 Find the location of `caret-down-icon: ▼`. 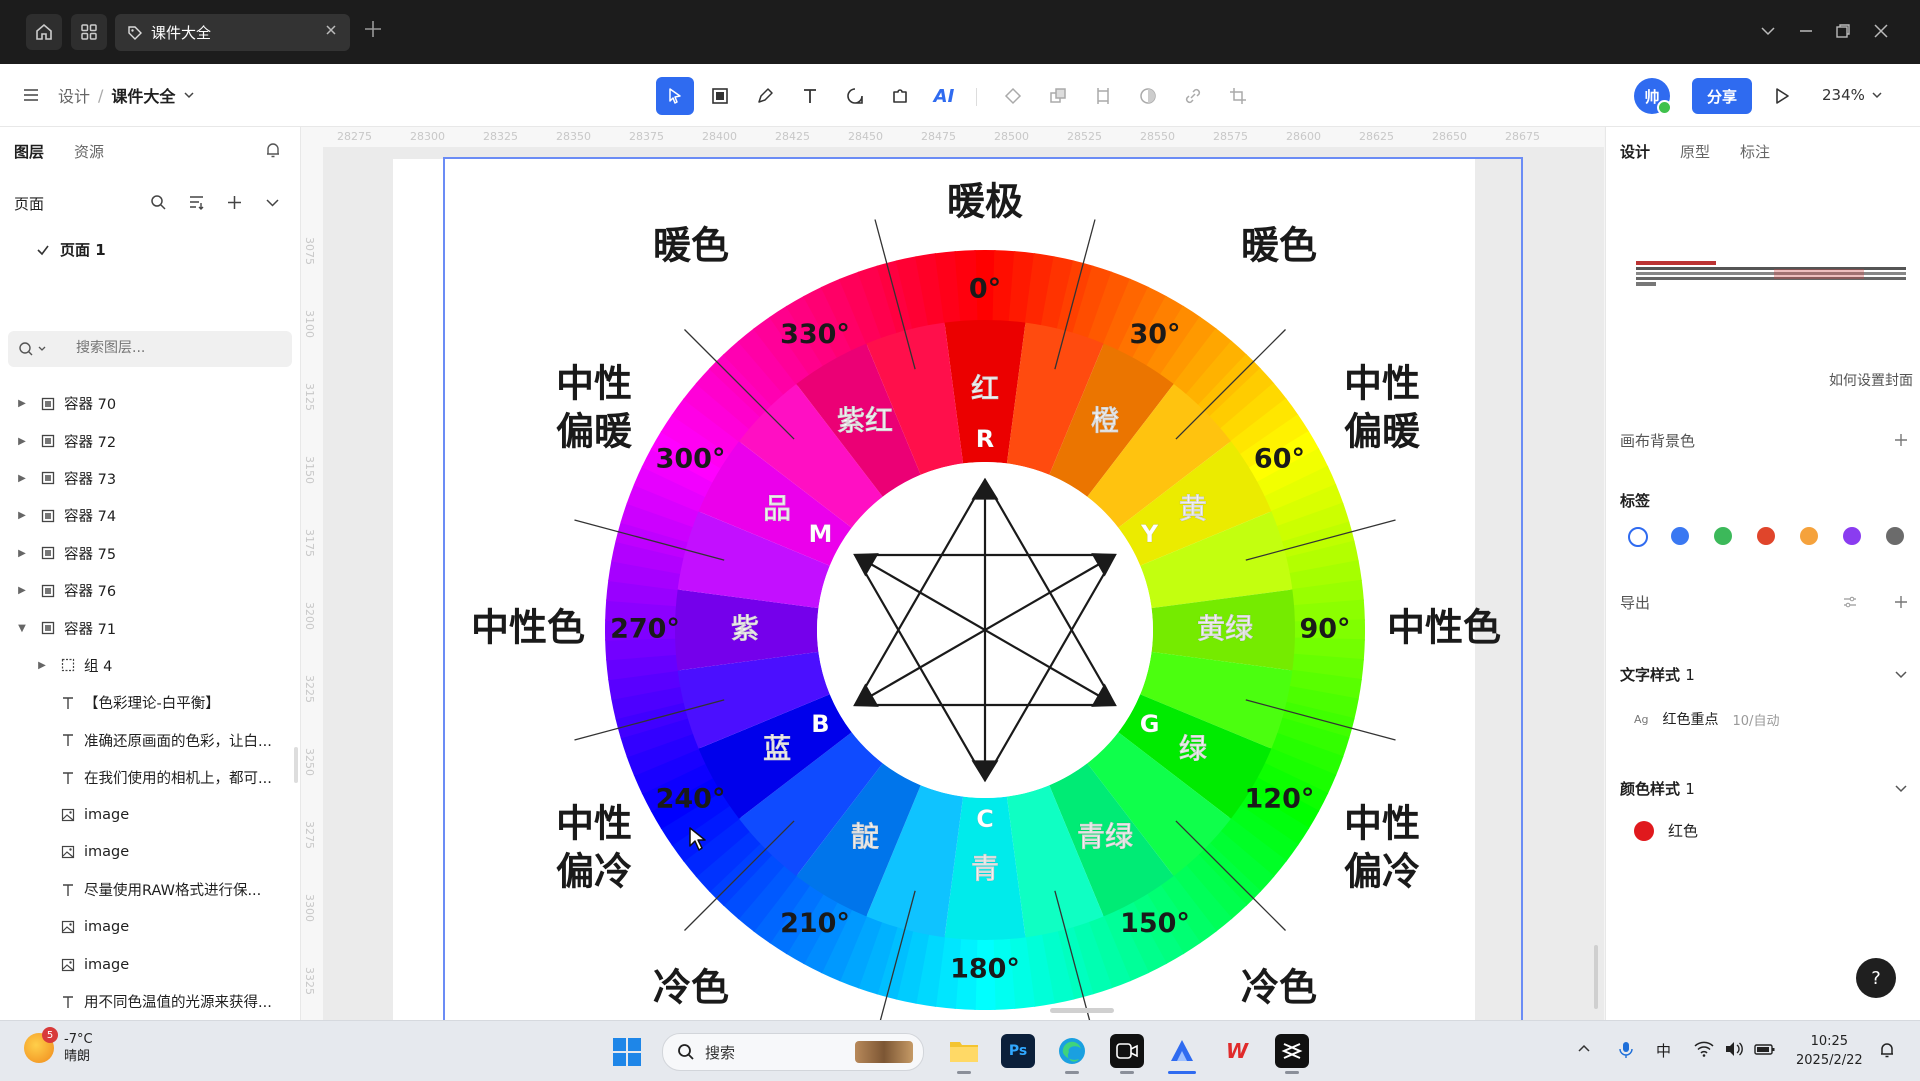

caret-down-icon: ▼ is located at coordinates (22, 628).